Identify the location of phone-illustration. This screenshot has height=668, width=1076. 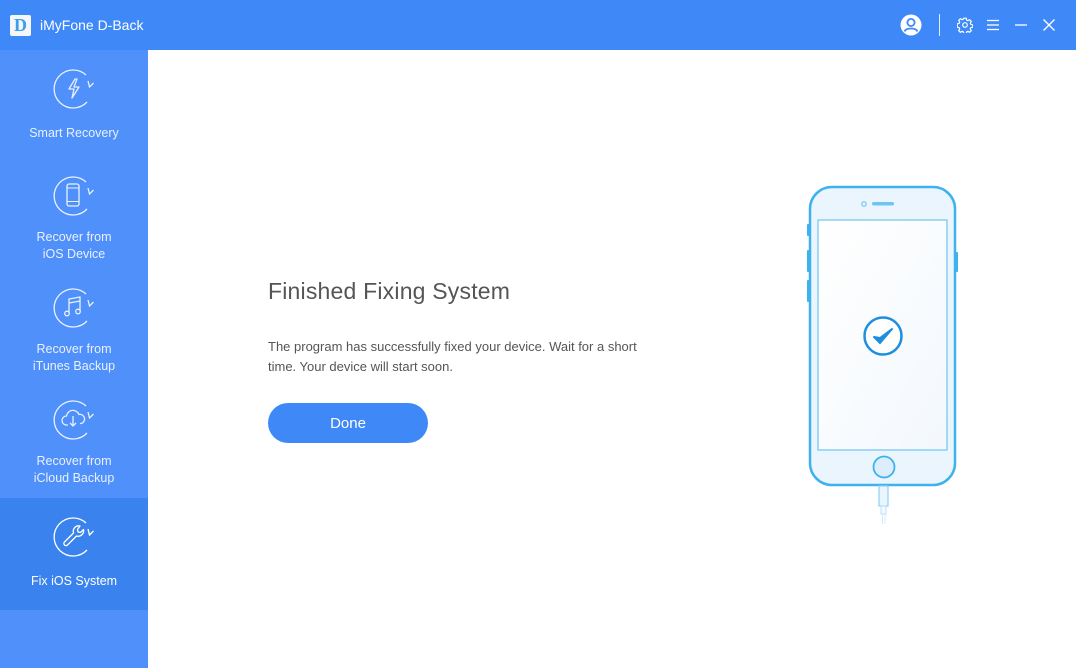
(882, 354).